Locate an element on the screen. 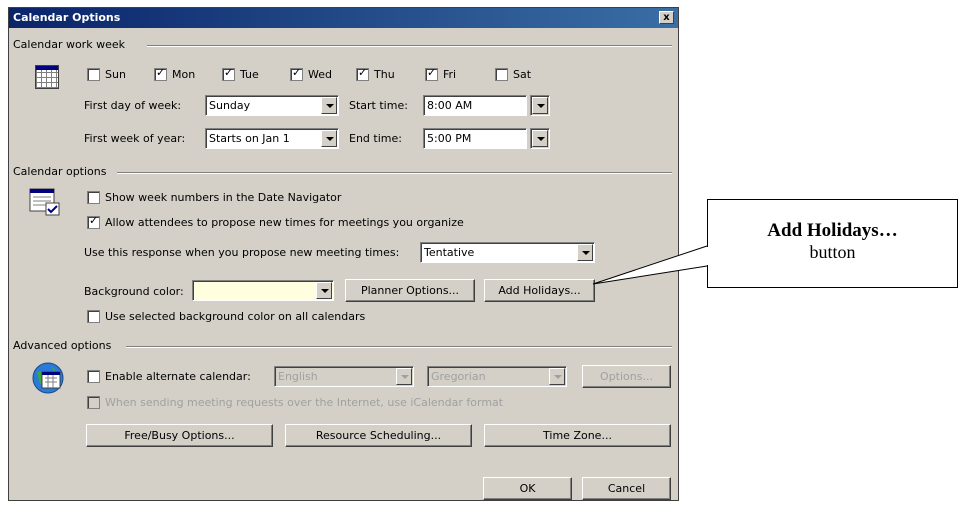 Image resolution: width=966 pixels, height=506 pixels. add-holidays-callout: Add Holidays… button is located at coordinates (832, 243).